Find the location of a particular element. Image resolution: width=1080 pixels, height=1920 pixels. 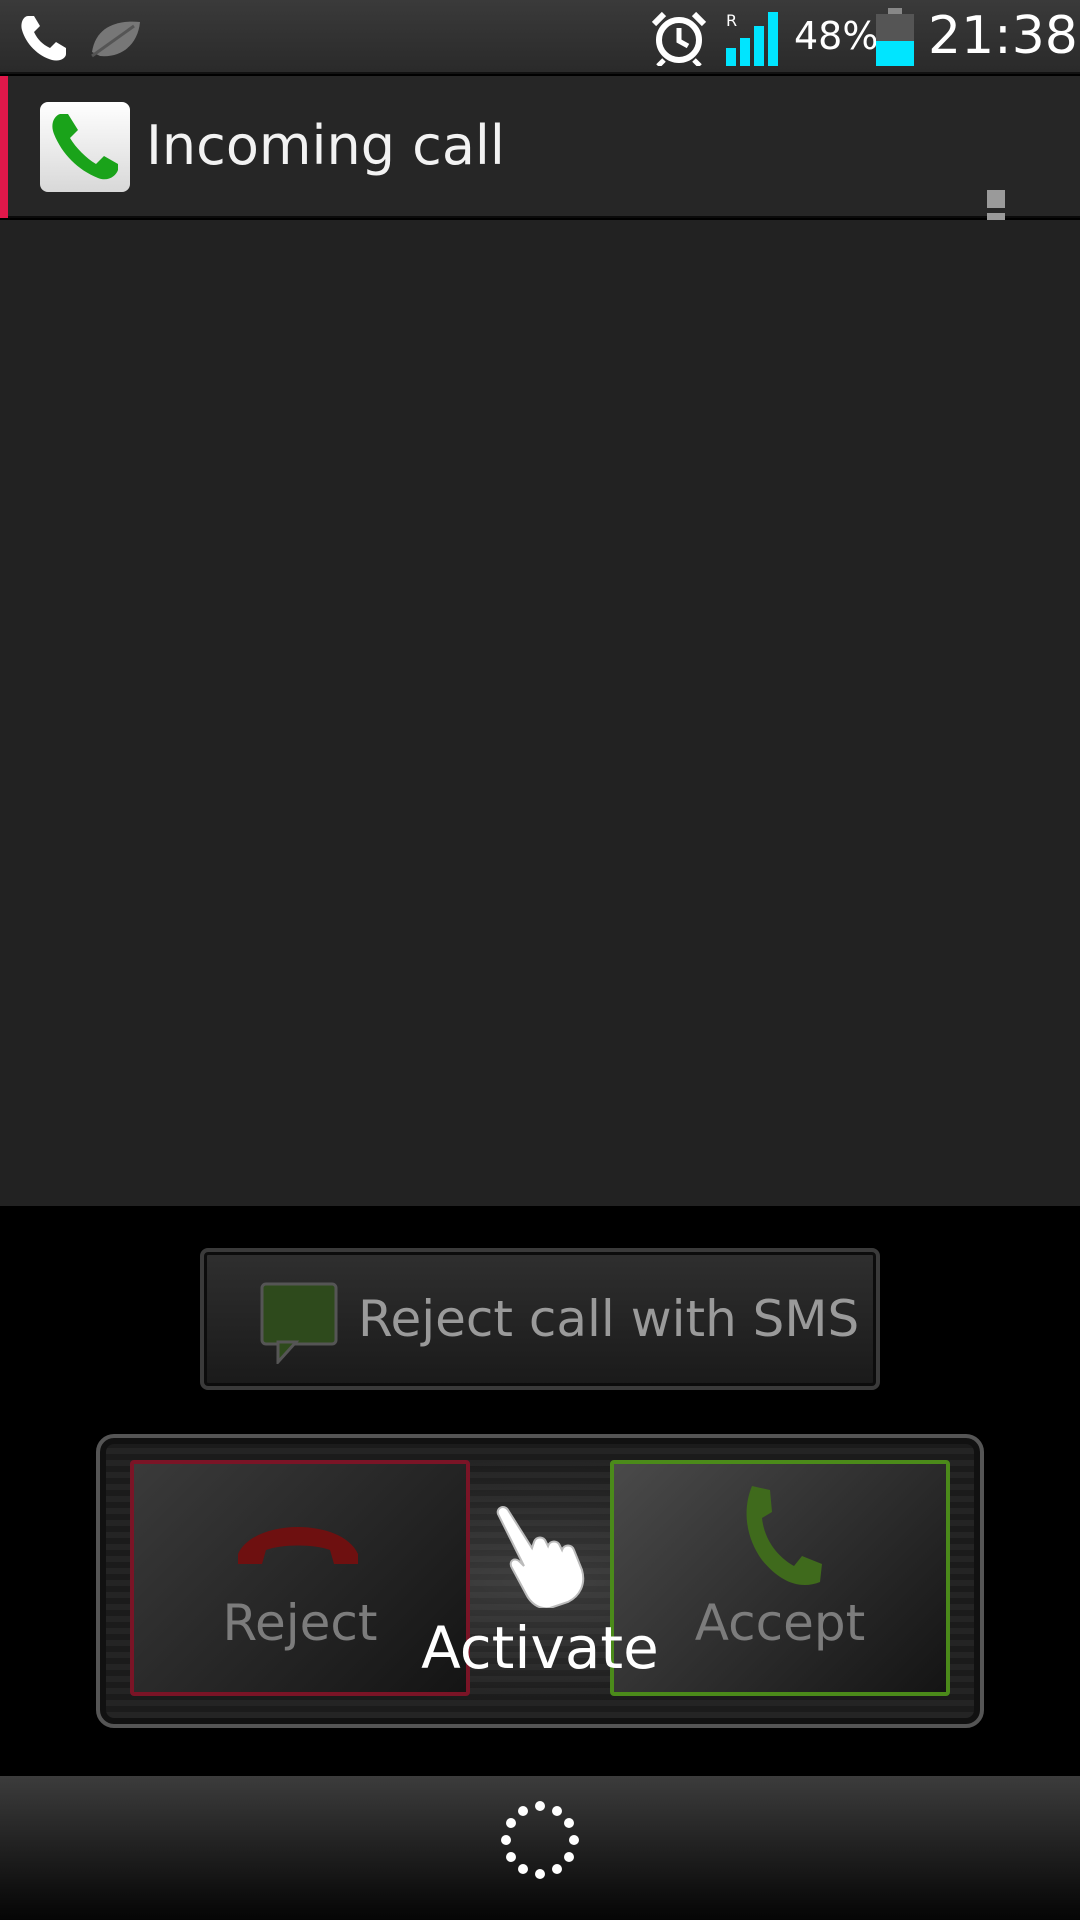

status-bar: R 48% 21:38 is located at coordinates (540, 37).